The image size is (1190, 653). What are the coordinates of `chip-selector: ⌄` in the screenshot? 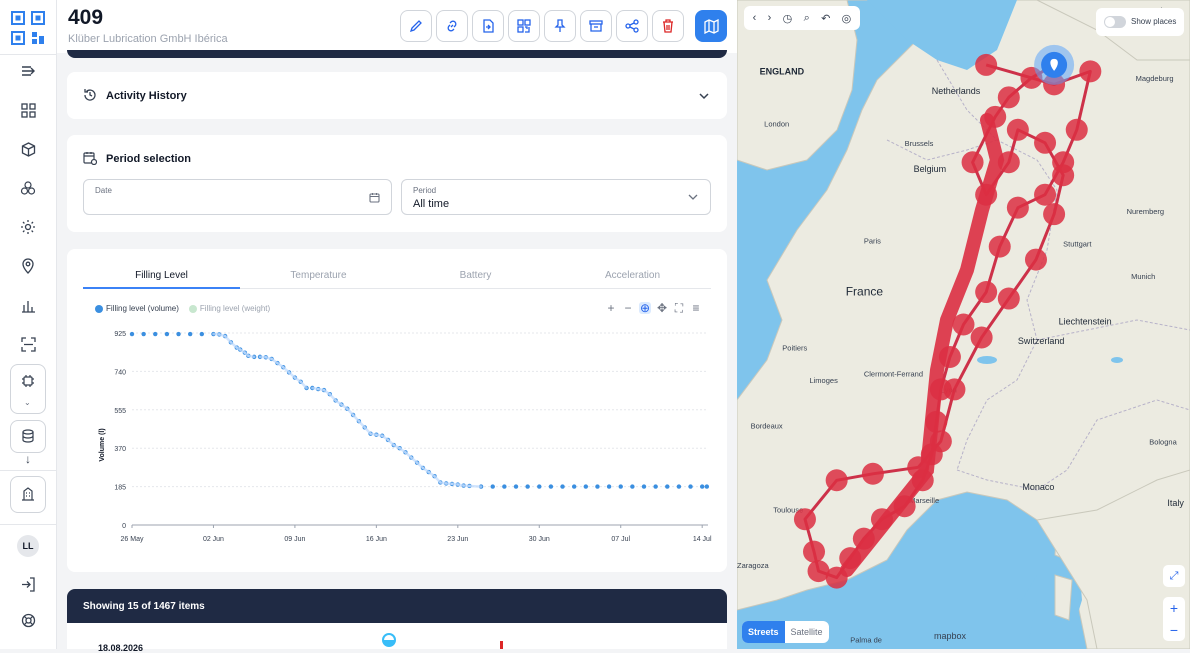 It's located at (28, 389).